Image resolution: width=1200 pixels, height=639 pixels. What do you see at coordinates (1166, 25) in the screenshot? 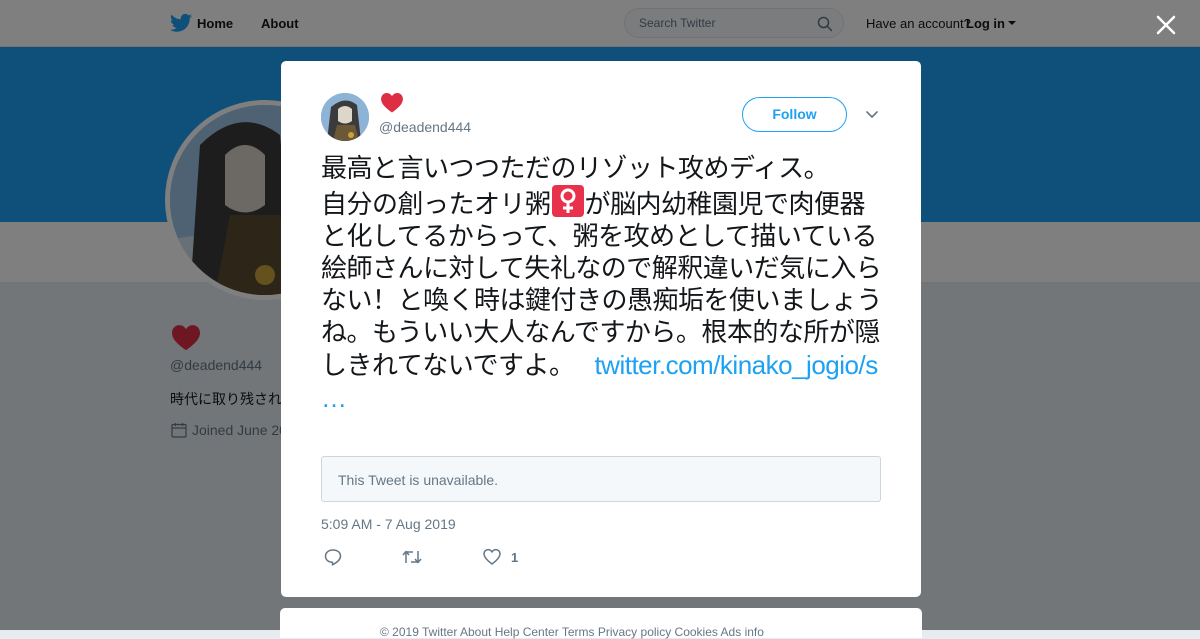
I see `close-icon` at bounding box center [1166, 25].